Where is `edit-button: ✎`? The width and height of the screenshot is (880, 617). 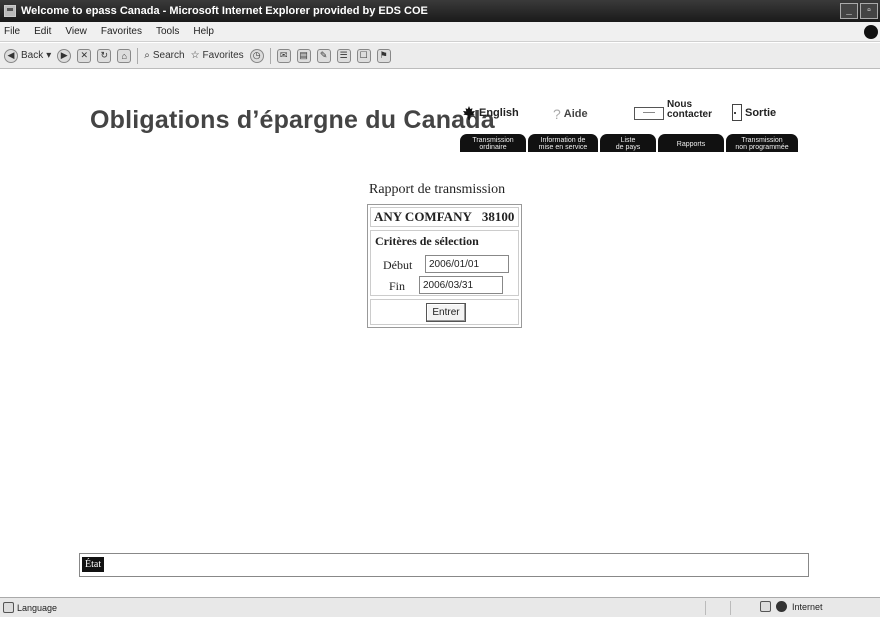
edit-button: ✎ is located at coordinates (323, 55).